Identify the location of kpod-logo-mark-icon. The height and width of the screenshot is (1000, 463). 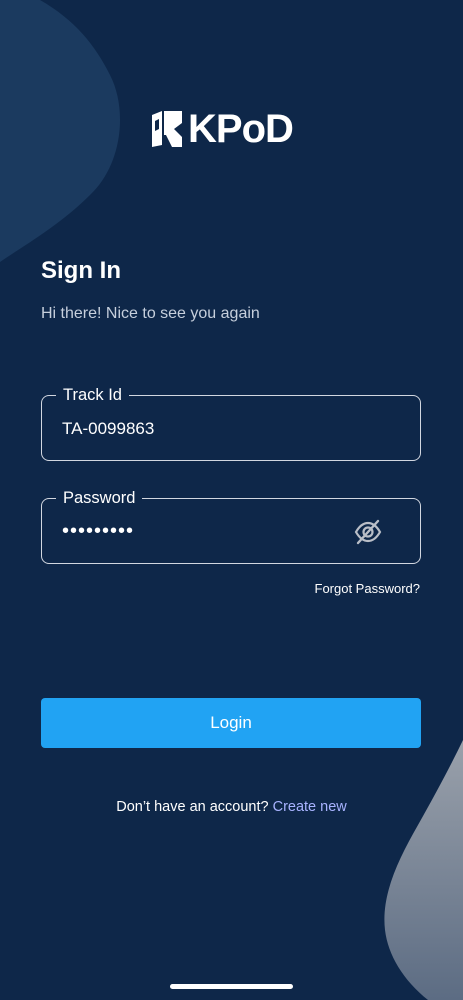
(167, 129).